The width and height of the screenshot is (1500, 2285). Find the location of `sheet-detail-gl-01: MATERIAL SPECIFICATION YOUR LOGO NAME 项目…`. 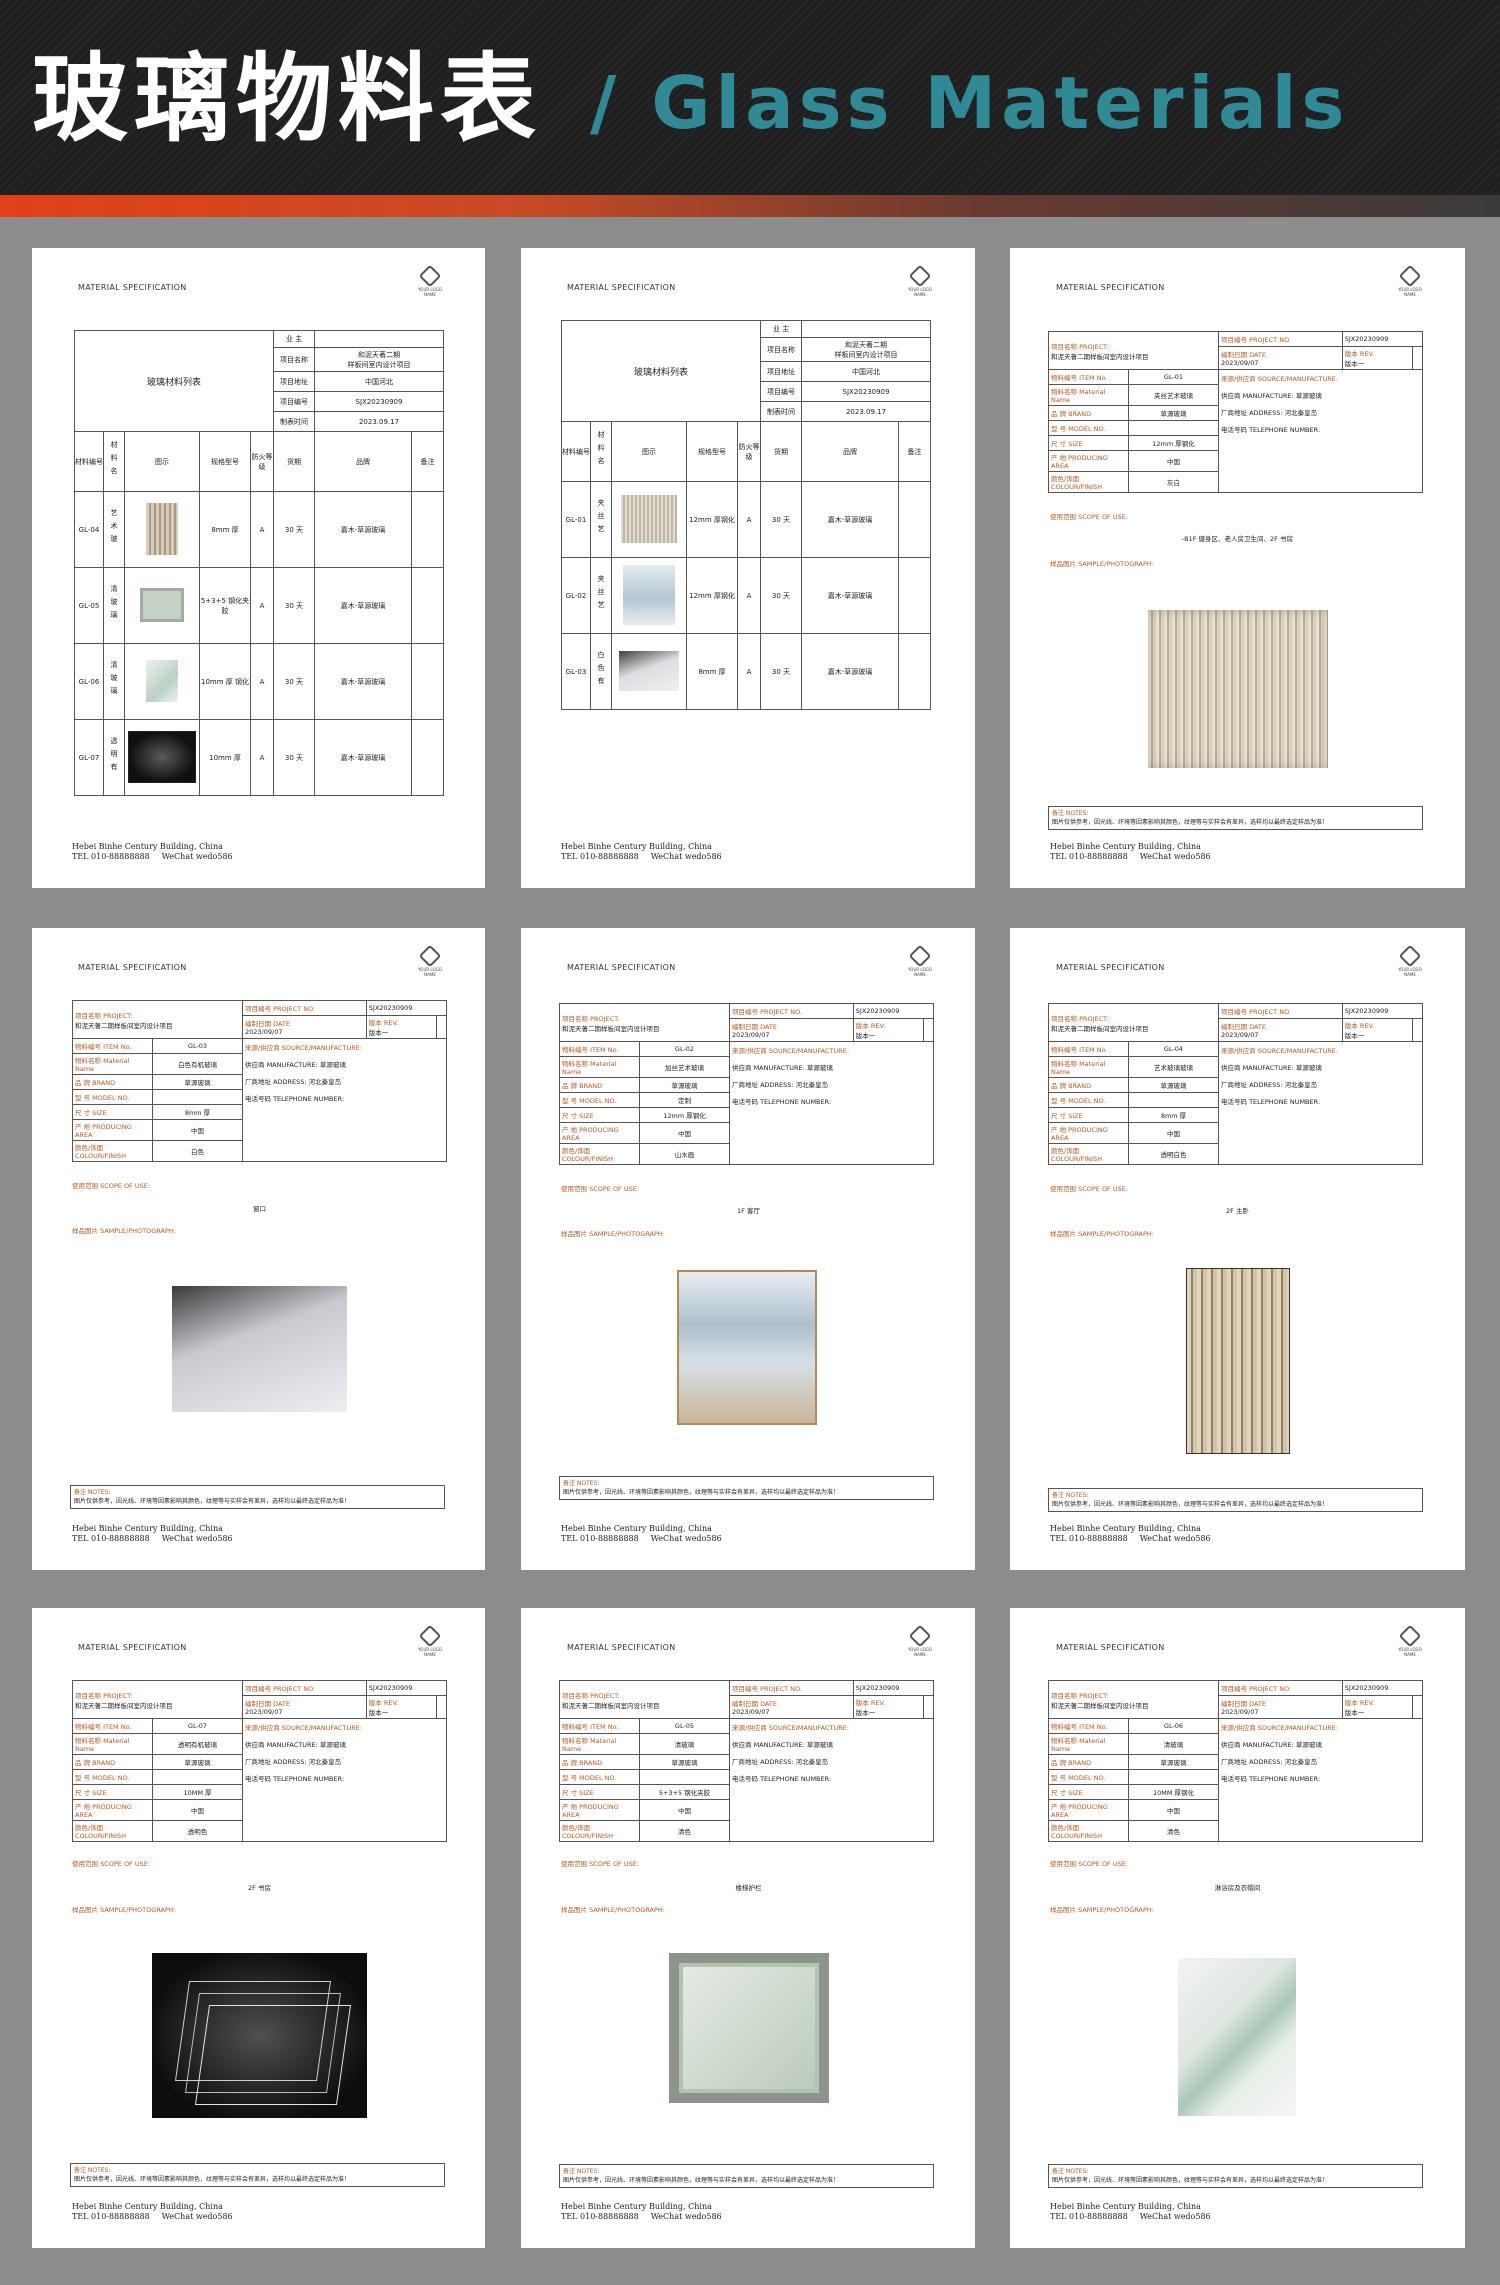

sheet-detail-gl-01: MATERIAL SPECIFICATION YOUR LOGO NAME 项目… is located at coordinates (1237, 568).